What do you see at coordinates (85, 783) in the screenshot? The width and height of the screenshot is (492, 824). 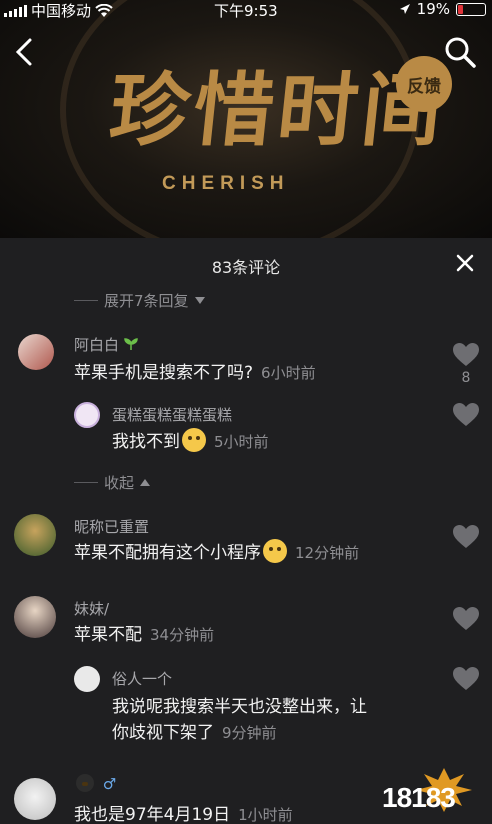 I see `sunglasses-emoji-icon` at bounding box center [85, 783].